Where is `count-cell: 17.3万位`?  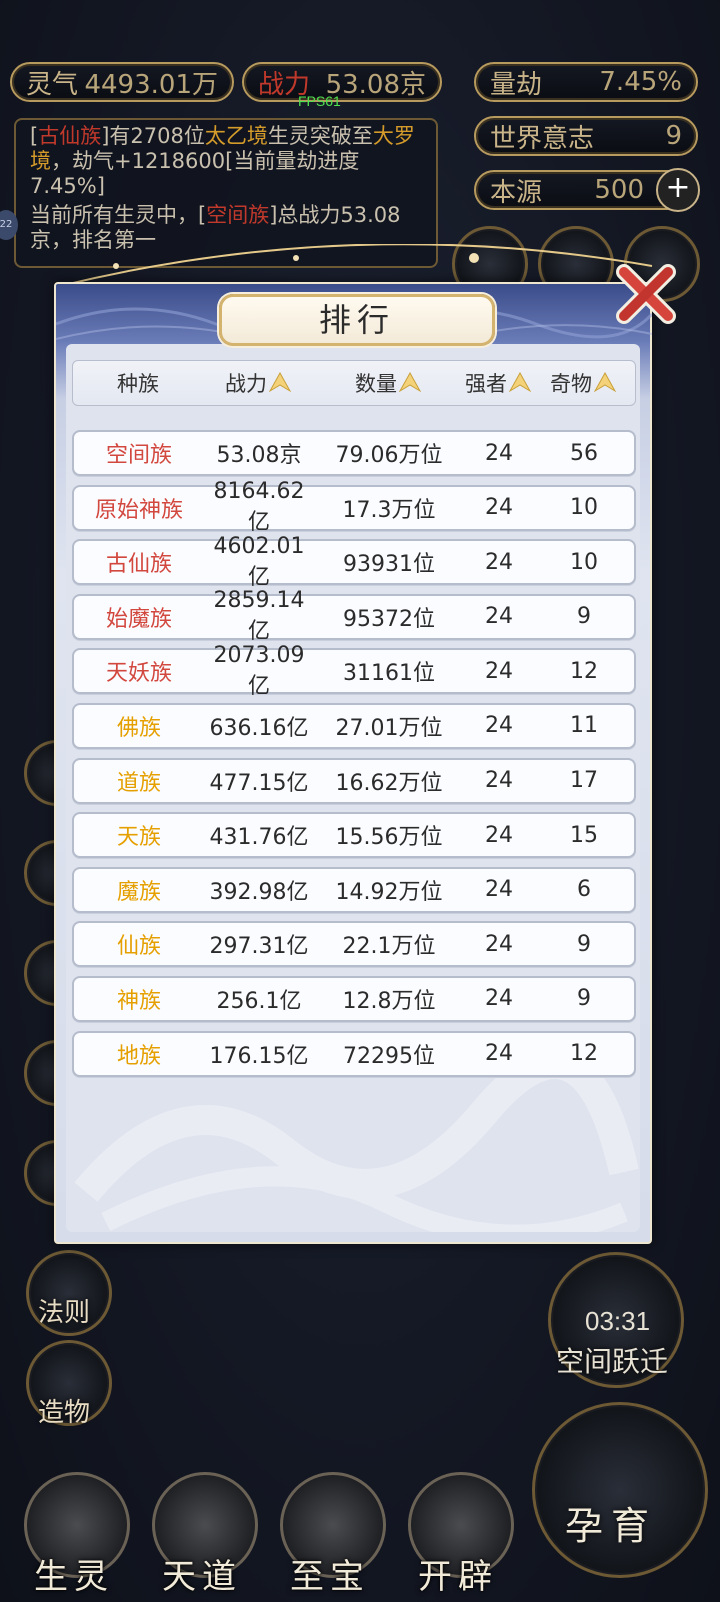 count-cell: 17.3万位 is located at coordinates (389, 510).